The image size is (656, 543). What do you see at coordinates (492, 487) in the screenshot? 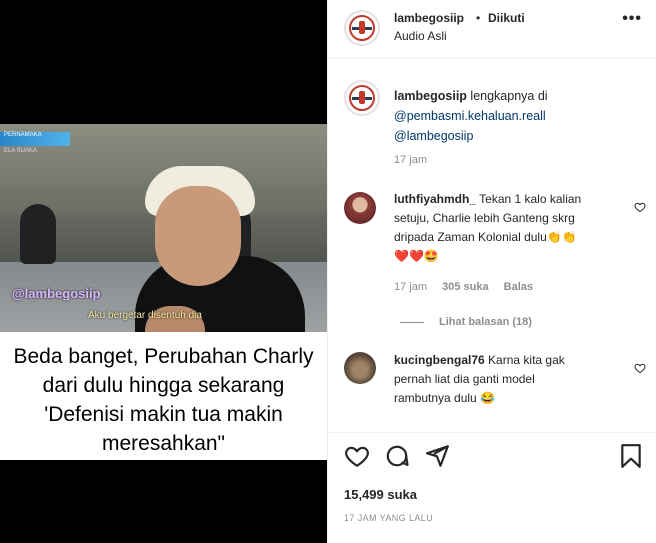
I see `post-actions: 15,499 suka 17 JAM YANG LALU` at bounding box center [492, 487].